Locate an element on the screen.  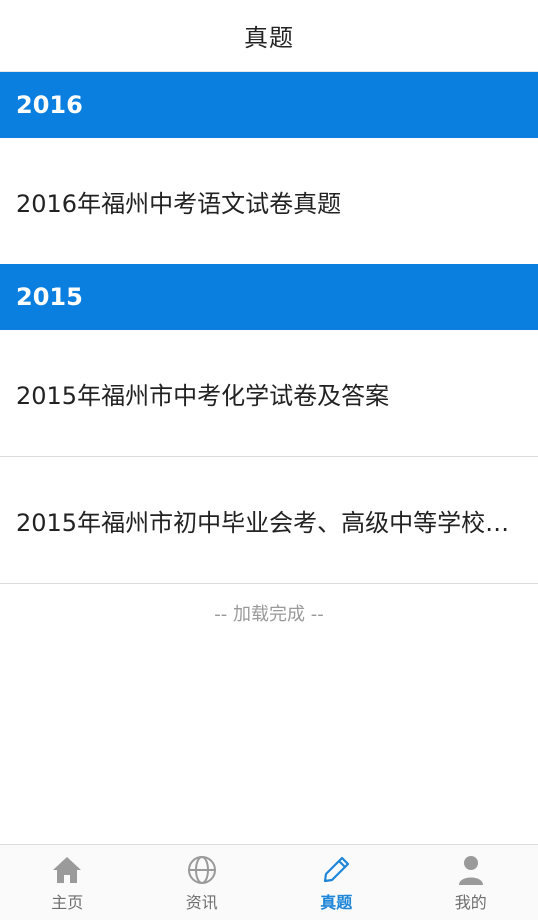
tab-label: 我的 is located at coordinates (470, 902).